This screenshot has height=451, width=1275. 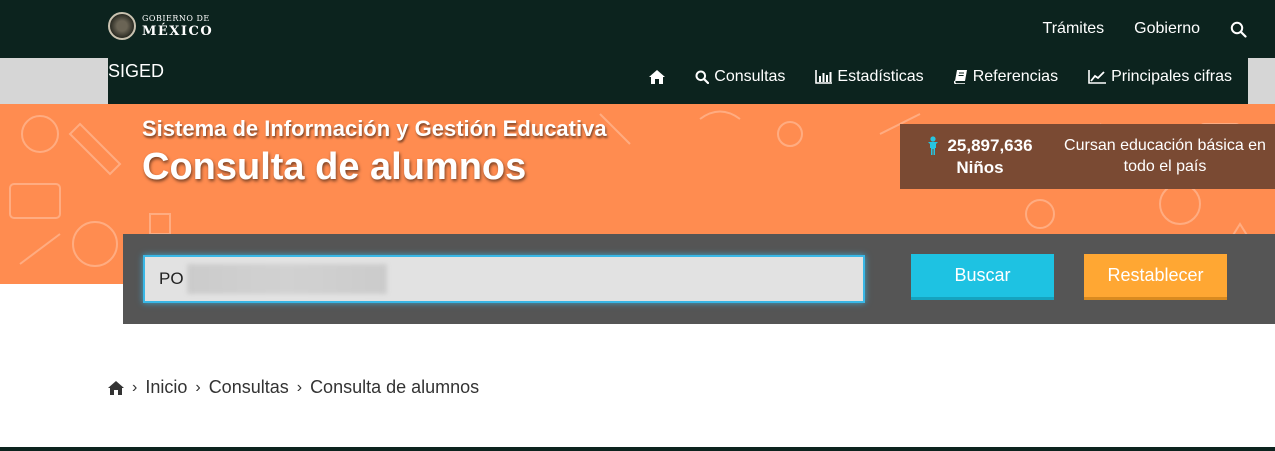 I want to click on logo-top-text: GOBIERNO DE, so click(x=176, y=18).